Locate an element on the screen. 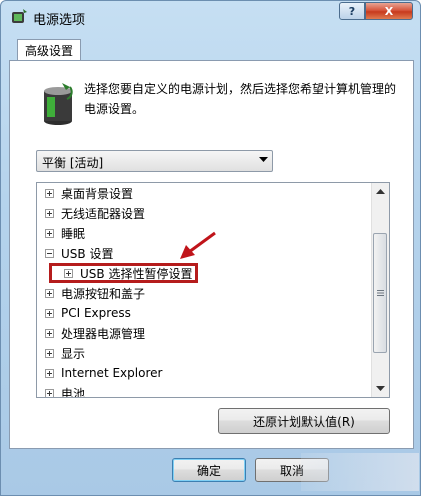 The width and height of the screenshot is (421, 496). tree-item: PCI Express is located at coordinates (88, 313).